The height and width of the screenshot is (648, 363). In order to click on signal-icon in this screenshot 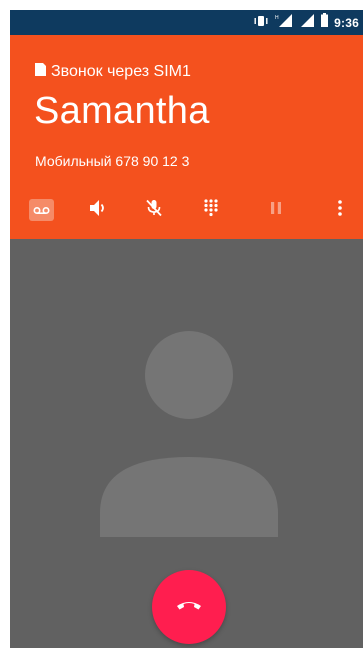, I will do `click(308, 22)`.